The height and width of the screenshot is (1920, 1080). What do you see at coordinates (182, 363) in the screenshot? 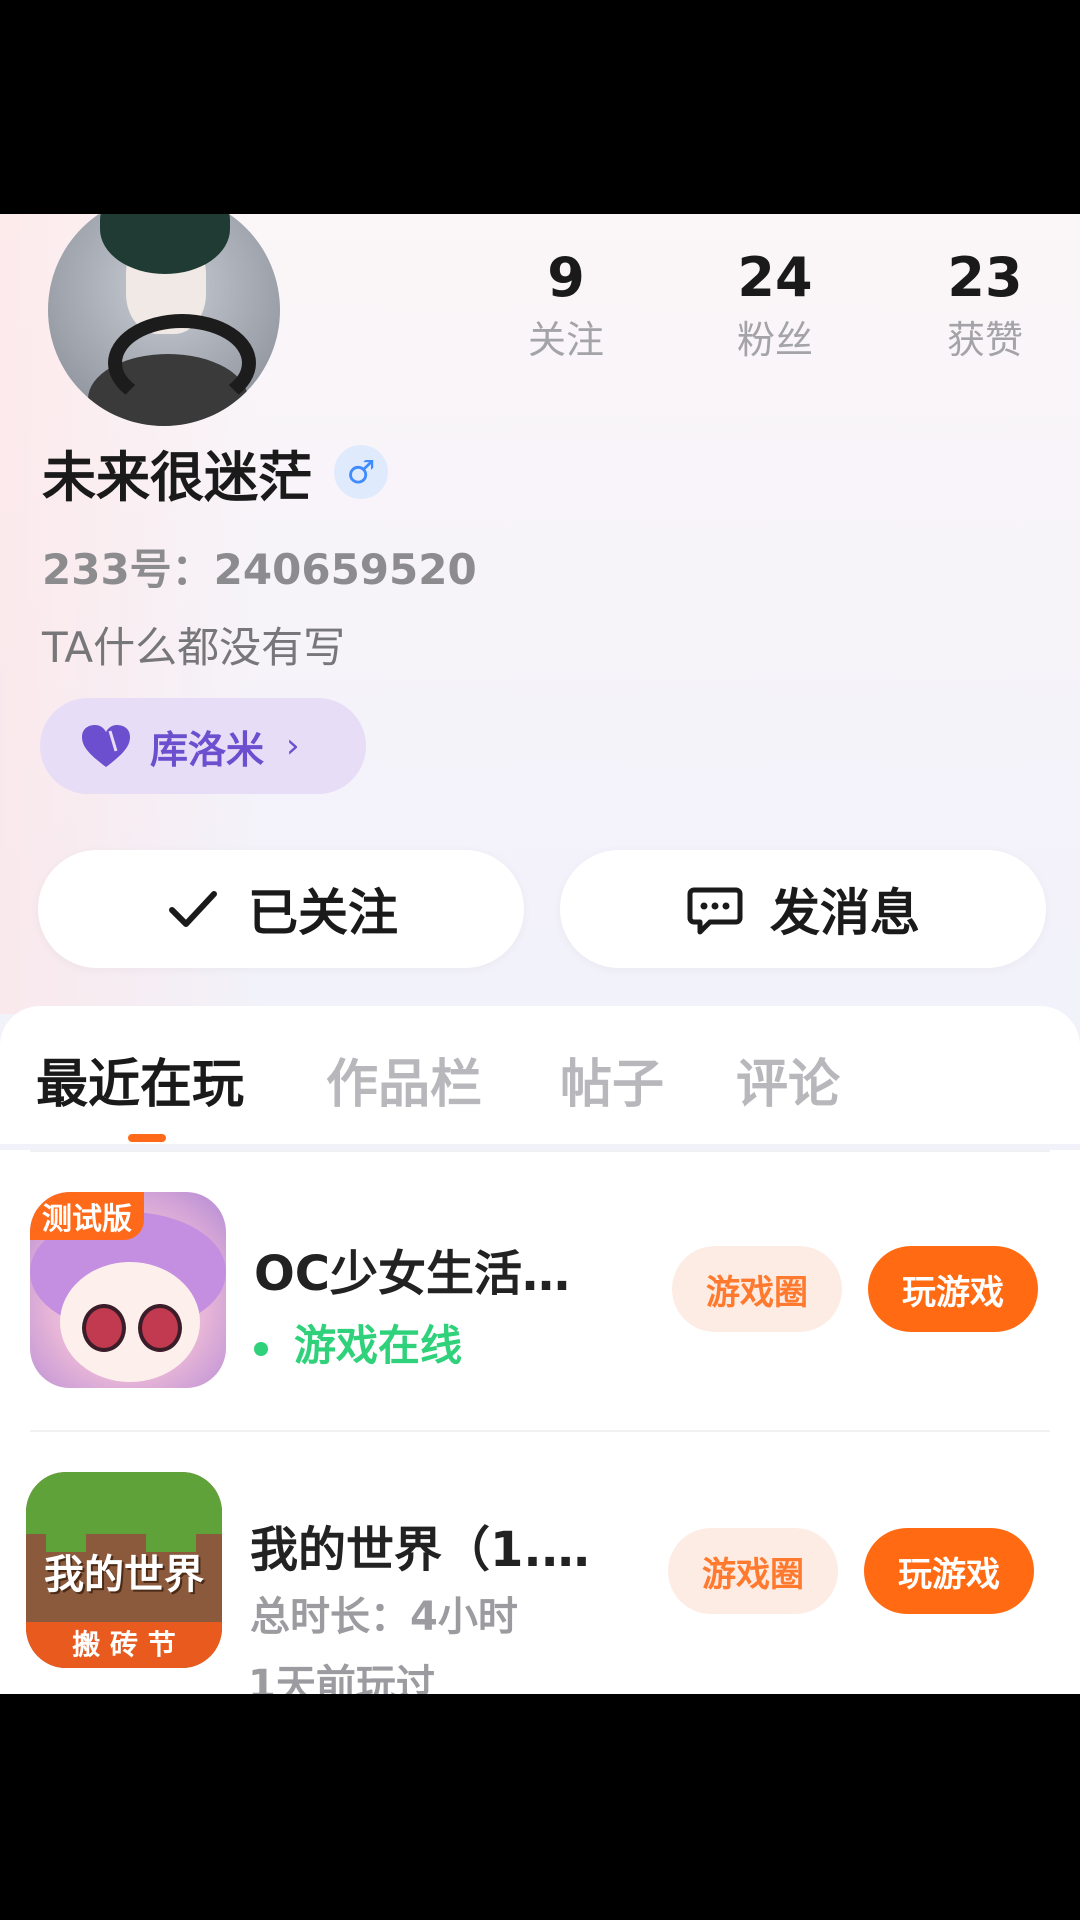
I see `avatar-headphones` at bounding box center [182, 363].